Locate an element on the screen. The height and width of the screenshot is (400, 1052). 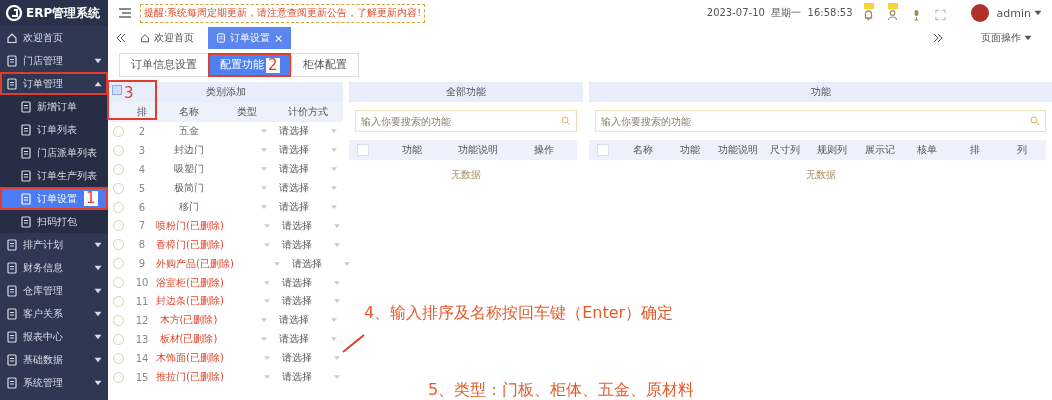
sort-cell-text: 10 is located at coordinates (142, 283).